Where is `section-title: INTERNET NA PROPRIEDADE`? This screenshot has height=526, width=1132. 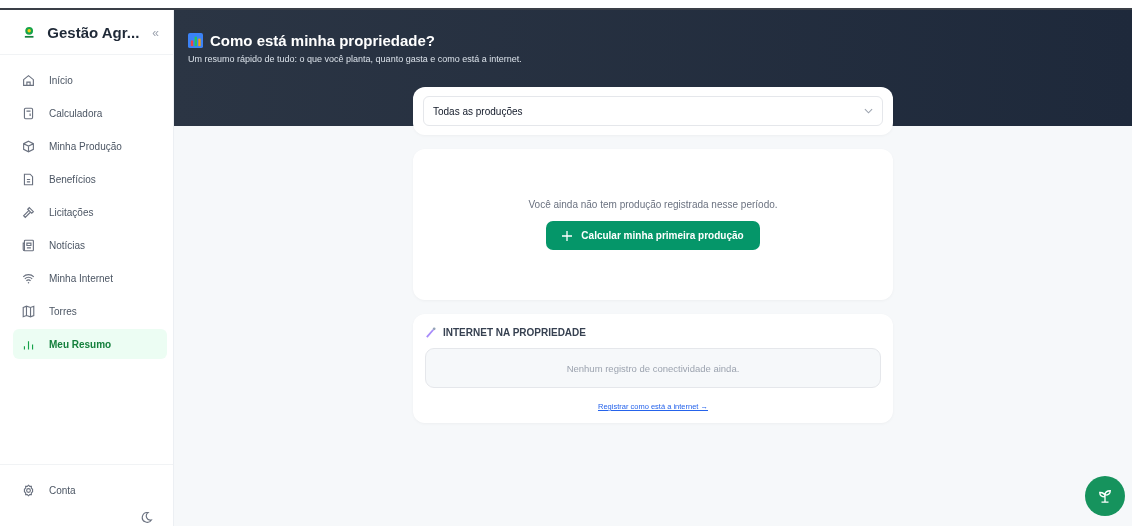
section-title: INTERNET NA PROPRIEDADE is located at coordinates (514, 332).